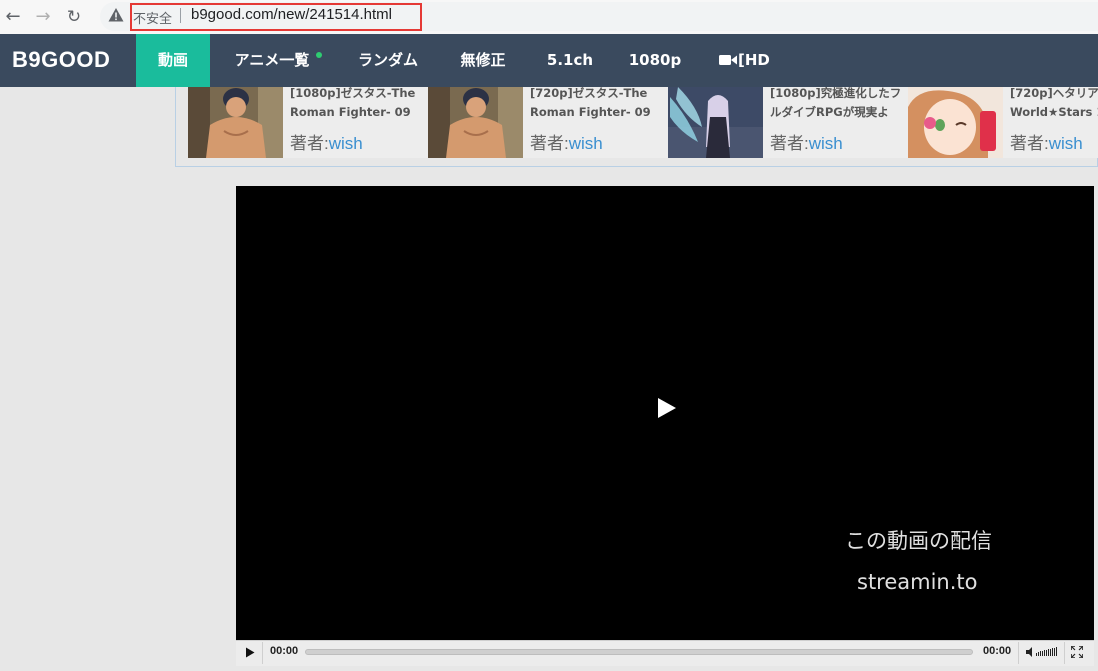 The width and height of the screenshot is (1098, 671). I want to click on thumbnail-card: [720p]ヘタリア World★Stars 11 著者:wish, so click(1003, 122).